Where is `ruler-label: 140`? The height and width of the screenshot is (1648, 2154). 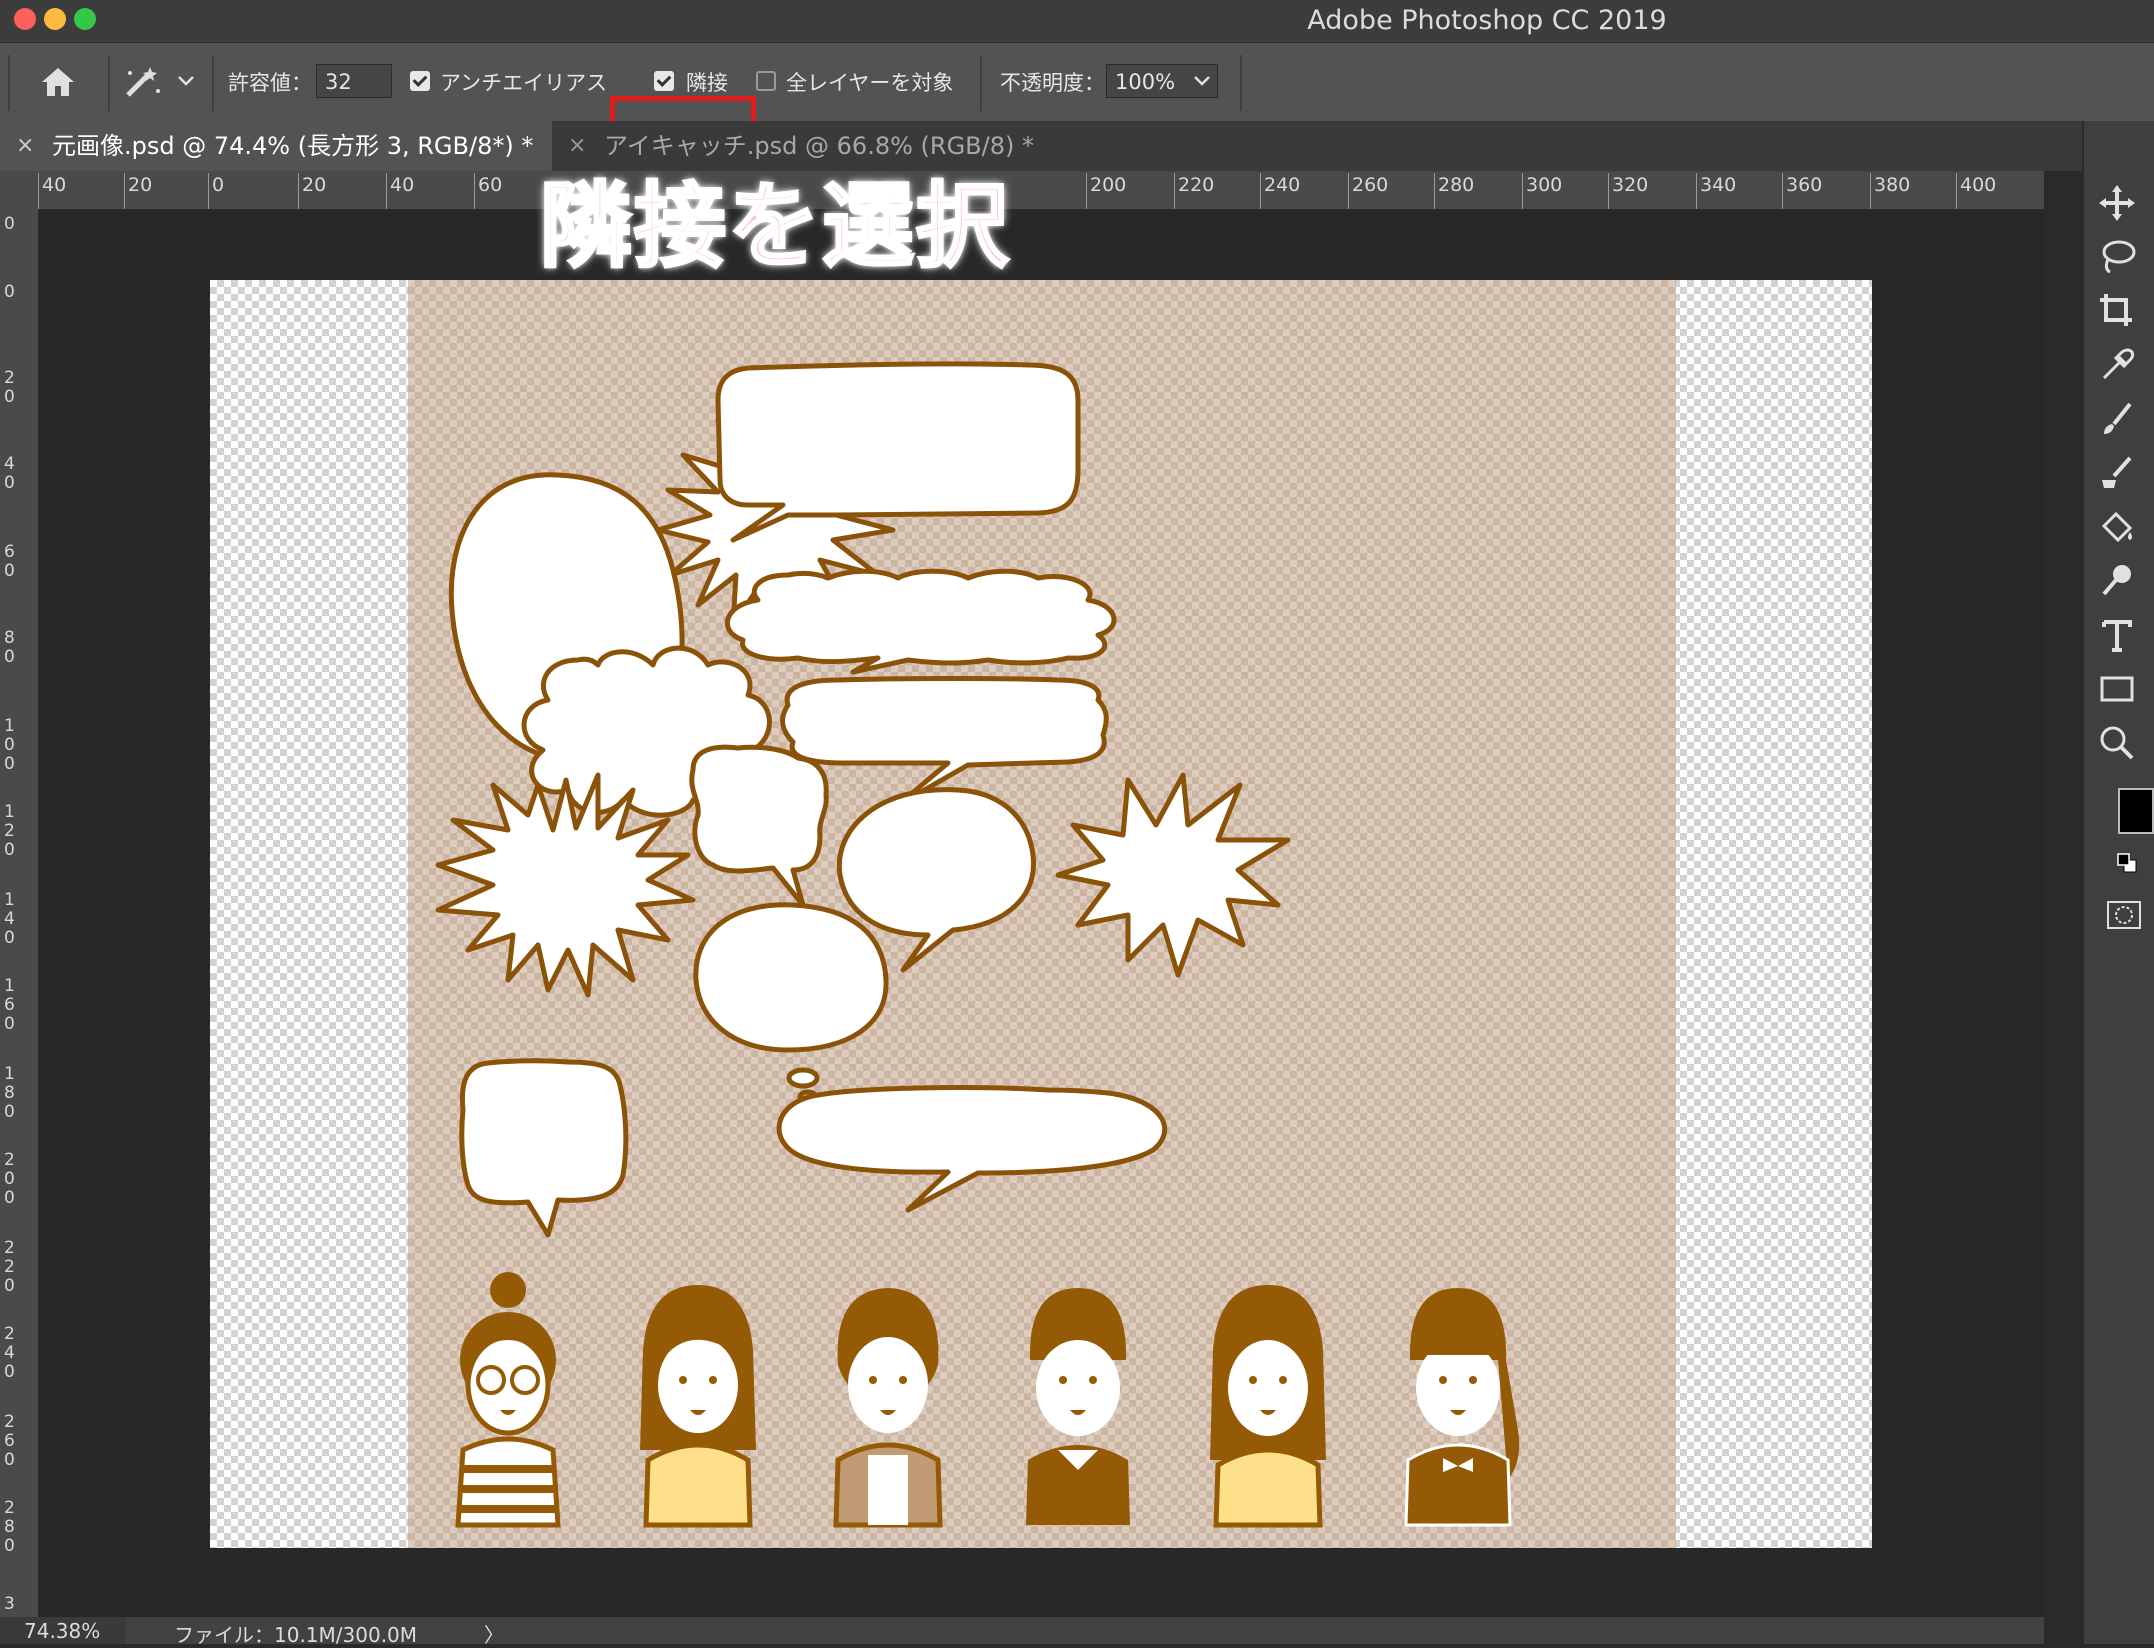
ruler-label: 140 is located at coordinates (9, 919).